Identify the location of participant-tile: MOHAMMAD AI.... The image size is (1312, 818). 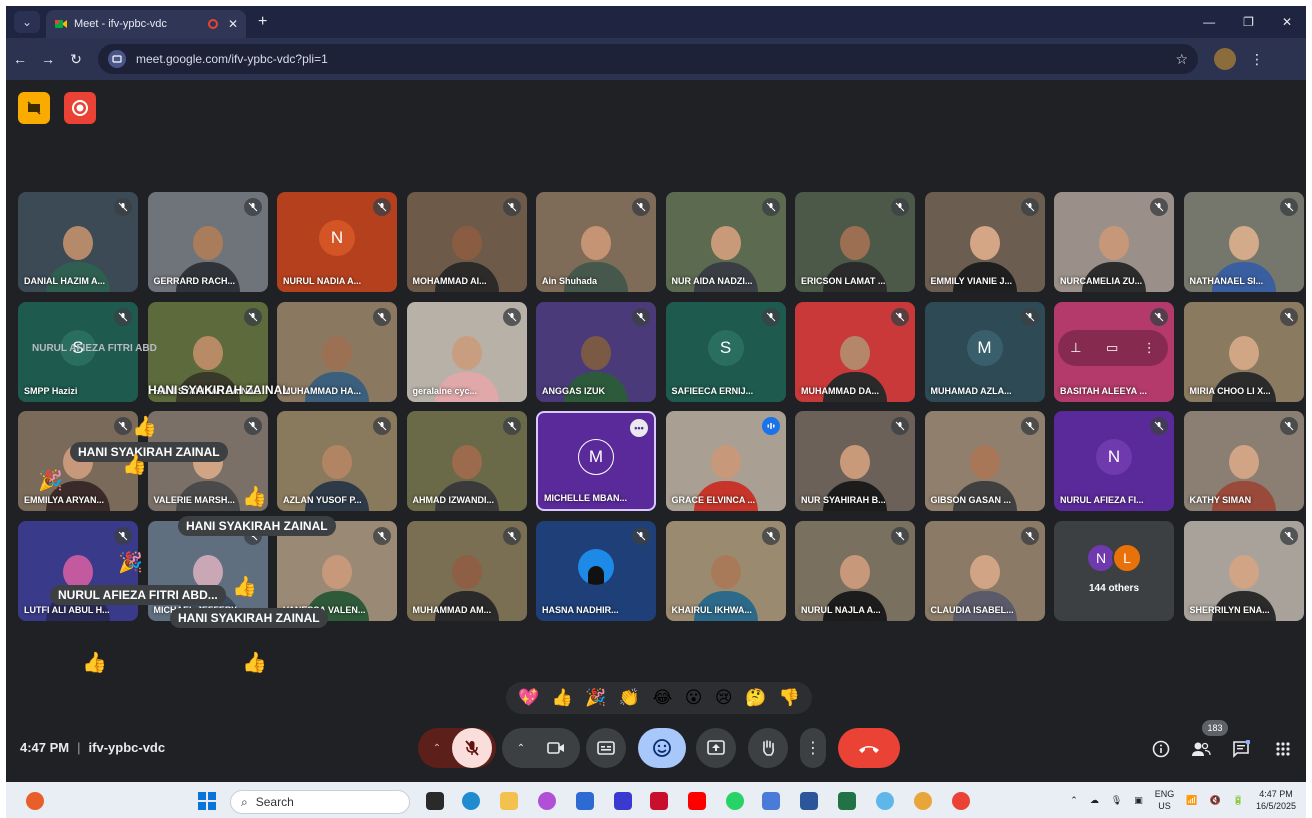
(466, 242).